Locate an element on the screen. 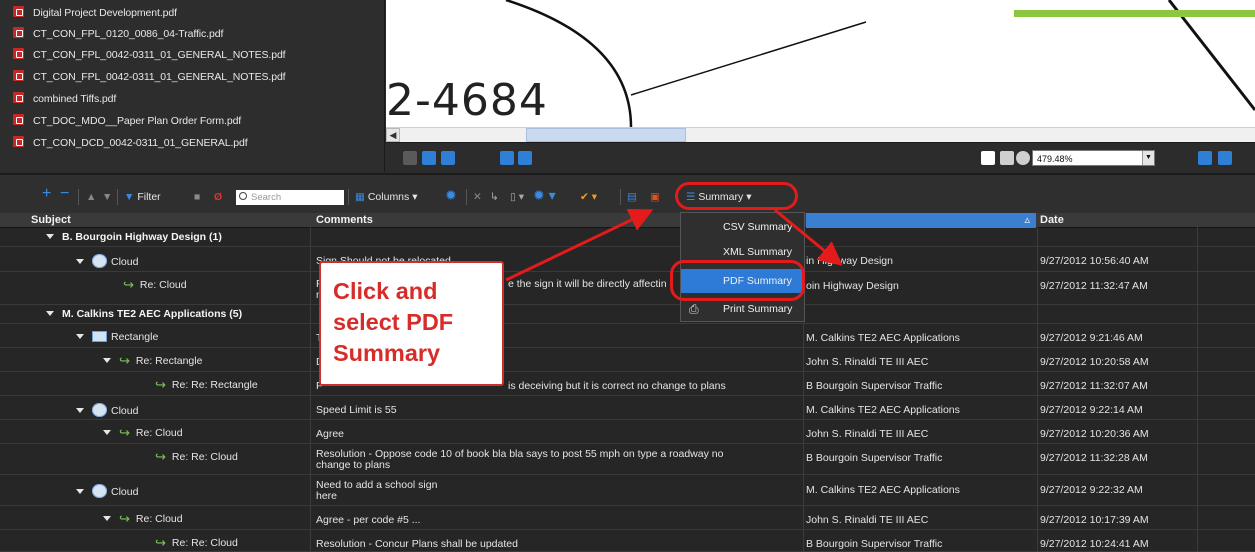  chevron-down-icon: ▼ is located at coordinates (1148, 158).